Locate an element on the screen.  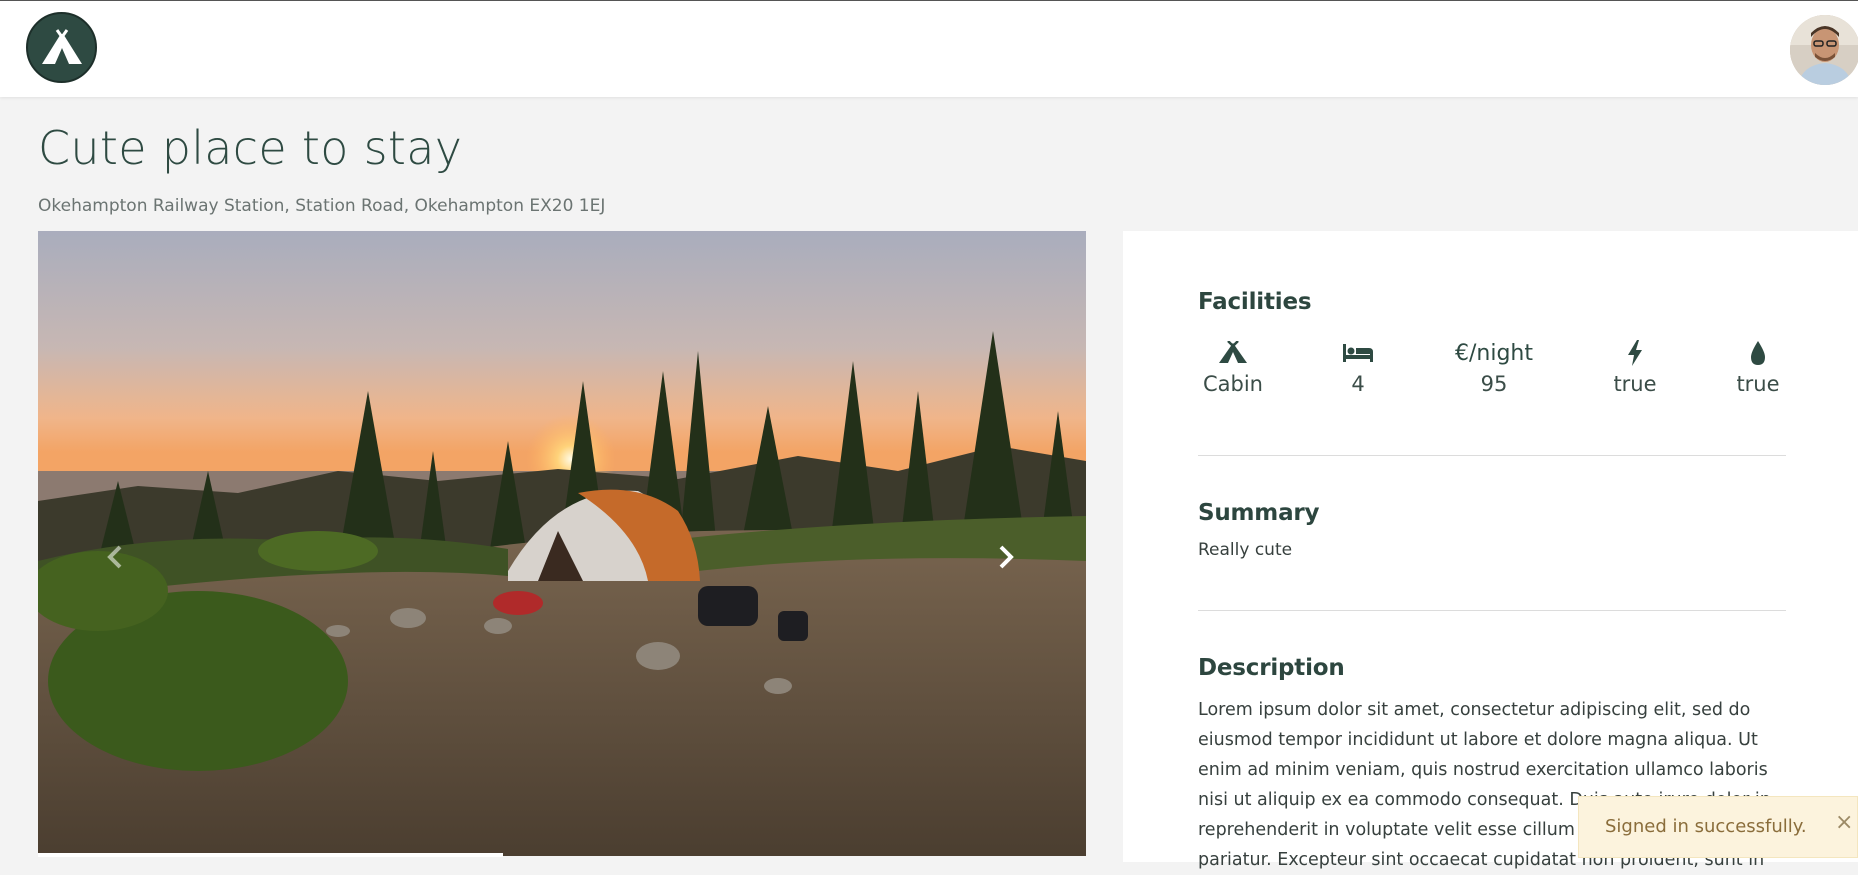
description-heading: Description is located at coordinates (1271, 668).